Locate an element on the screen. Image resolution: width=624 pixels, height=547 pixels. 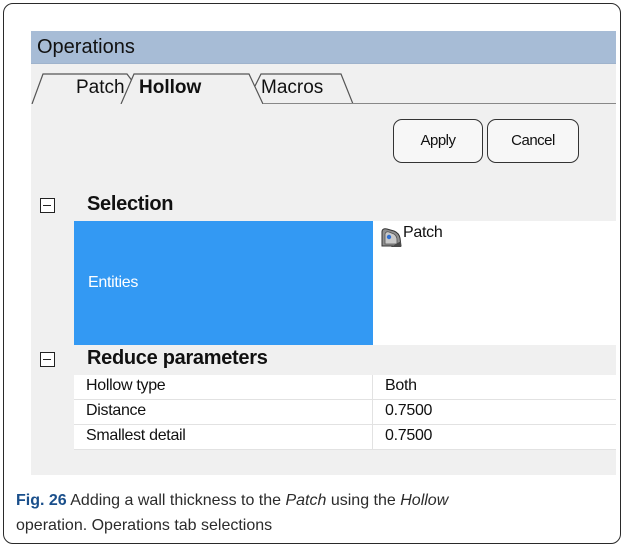
apply-button: Apply is located at coordinates (438, 141).